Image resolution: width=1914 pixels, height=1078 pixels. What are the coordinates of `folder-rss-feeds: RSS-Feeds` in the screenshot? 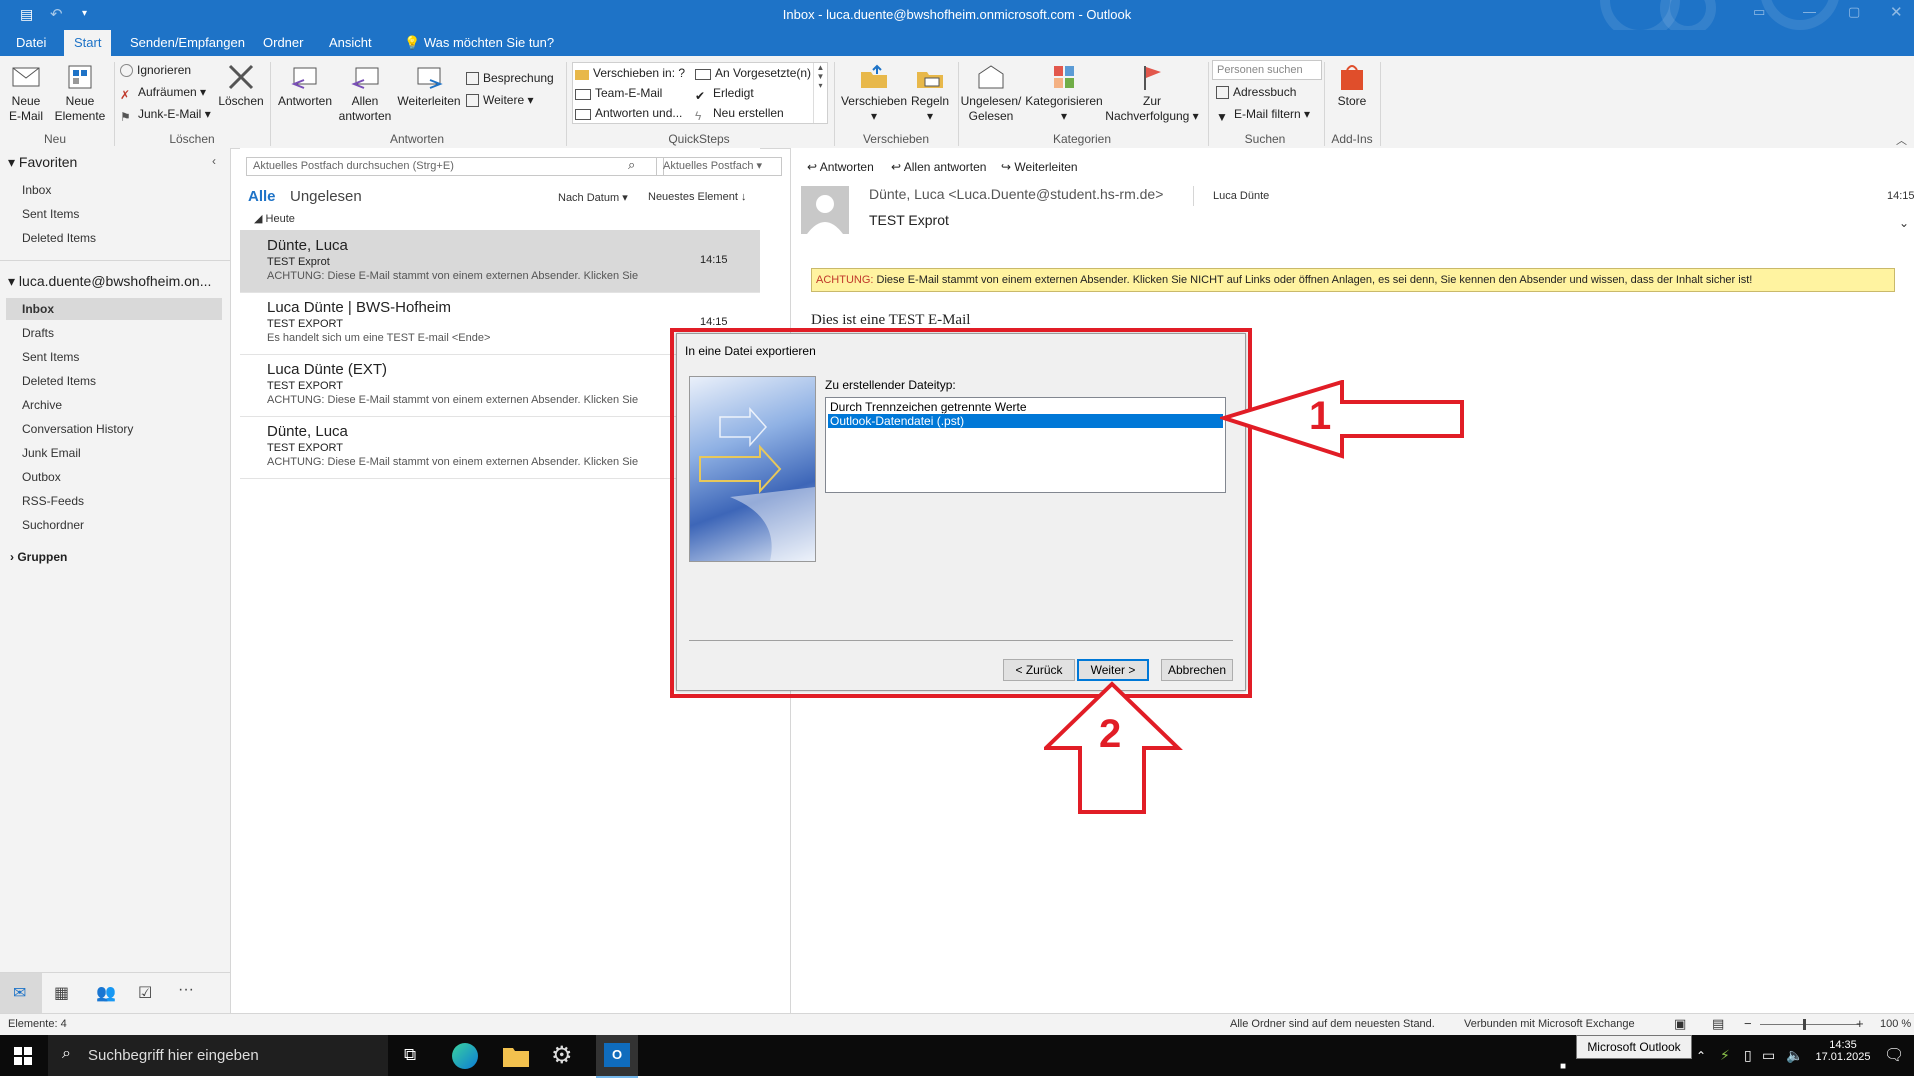 It's located at (122, 501).